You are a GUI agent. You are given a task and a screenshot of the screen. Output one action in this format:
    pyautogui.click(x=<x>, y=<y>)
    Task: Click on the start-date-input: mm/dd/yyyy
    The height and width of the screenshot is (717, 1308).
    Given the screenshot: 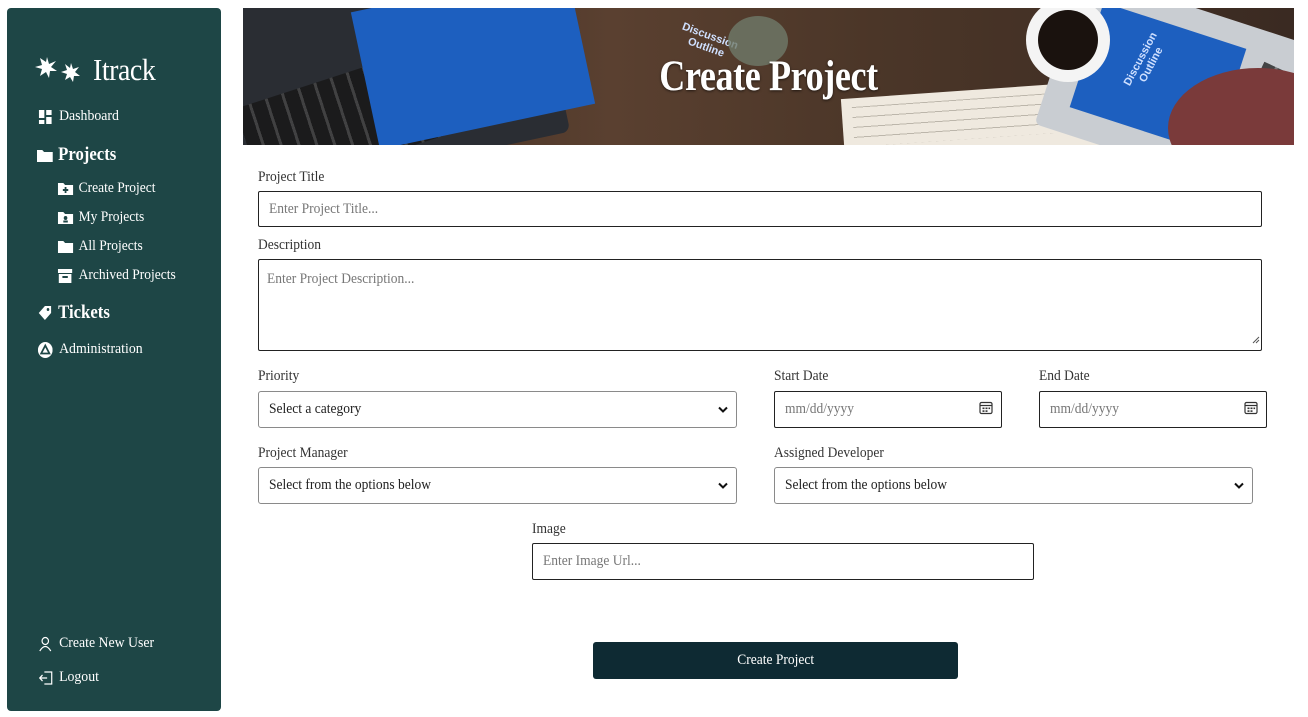 What is the action you would take?
    pyautogui.click(x=888, y=409)
    